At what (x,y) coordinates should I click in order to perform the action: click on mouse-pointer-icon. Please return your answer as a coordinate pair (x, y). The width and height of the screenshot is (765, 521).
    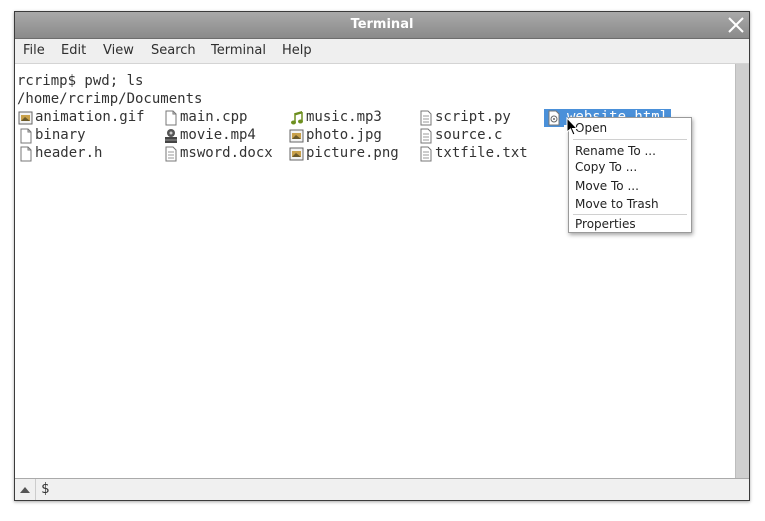
    Looking at the image, I should click on (572, 126).